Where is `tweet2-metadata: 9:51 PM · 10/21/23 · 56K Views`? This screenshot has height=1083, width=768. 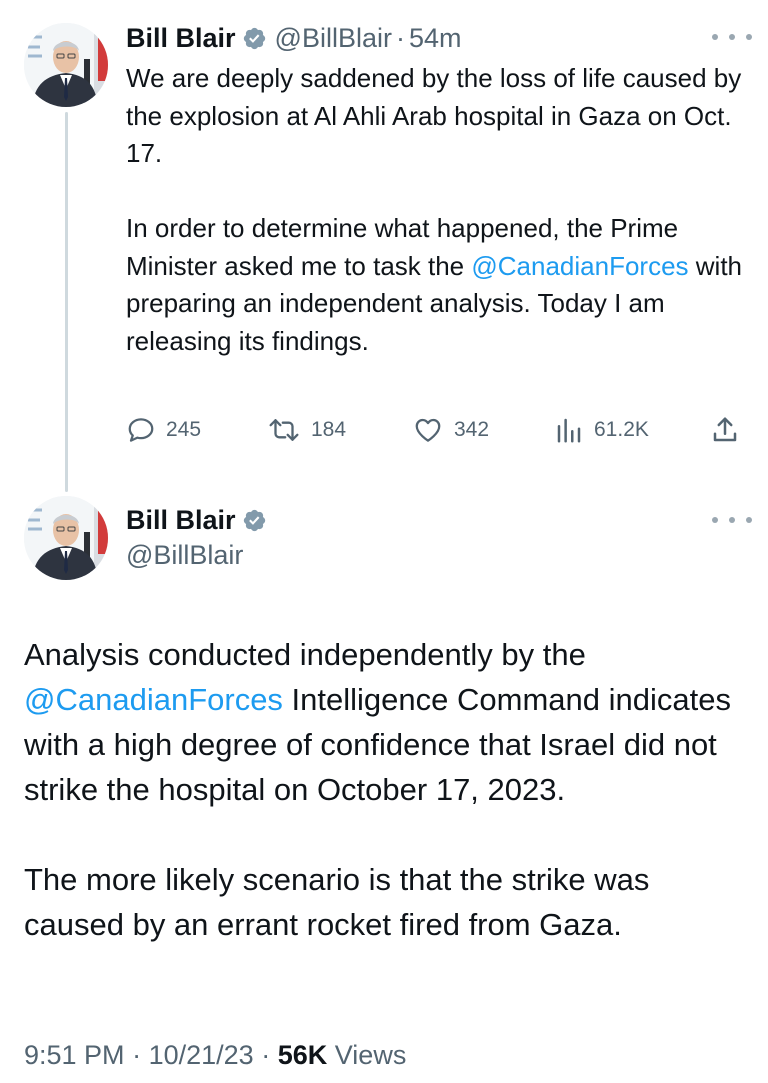
tweet2-metadata: 9:51 PM · 10/21/23 · 56K Views is located at coordinates (215, 1055).